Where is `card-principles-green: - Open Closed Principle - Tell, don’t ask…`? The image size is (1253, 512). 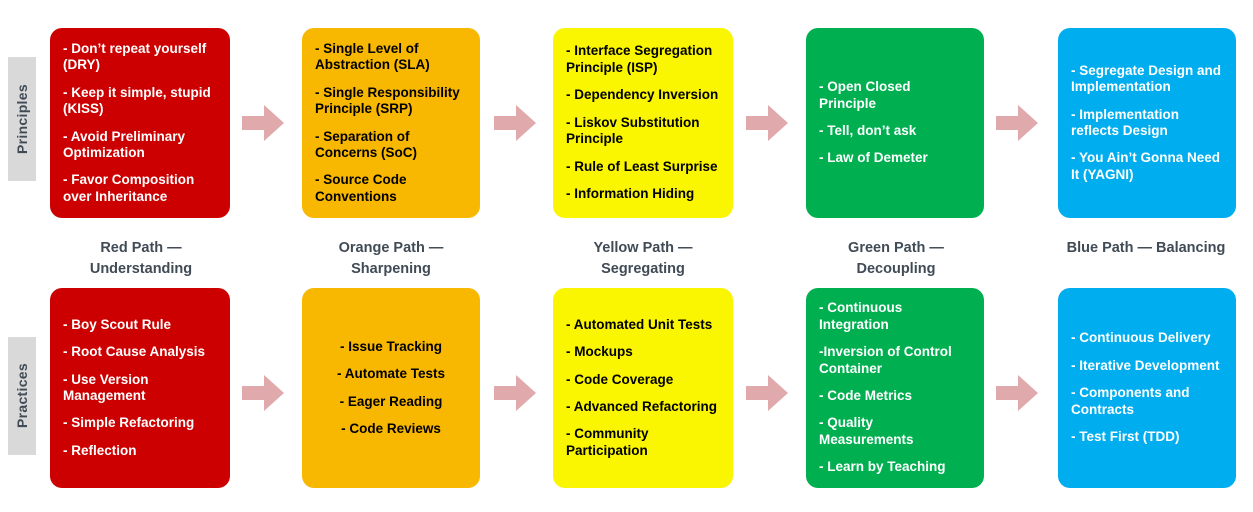 card-principles-green: - Open Closed Principle - Tell, don’t ask… is located at coordinates (895, 123).